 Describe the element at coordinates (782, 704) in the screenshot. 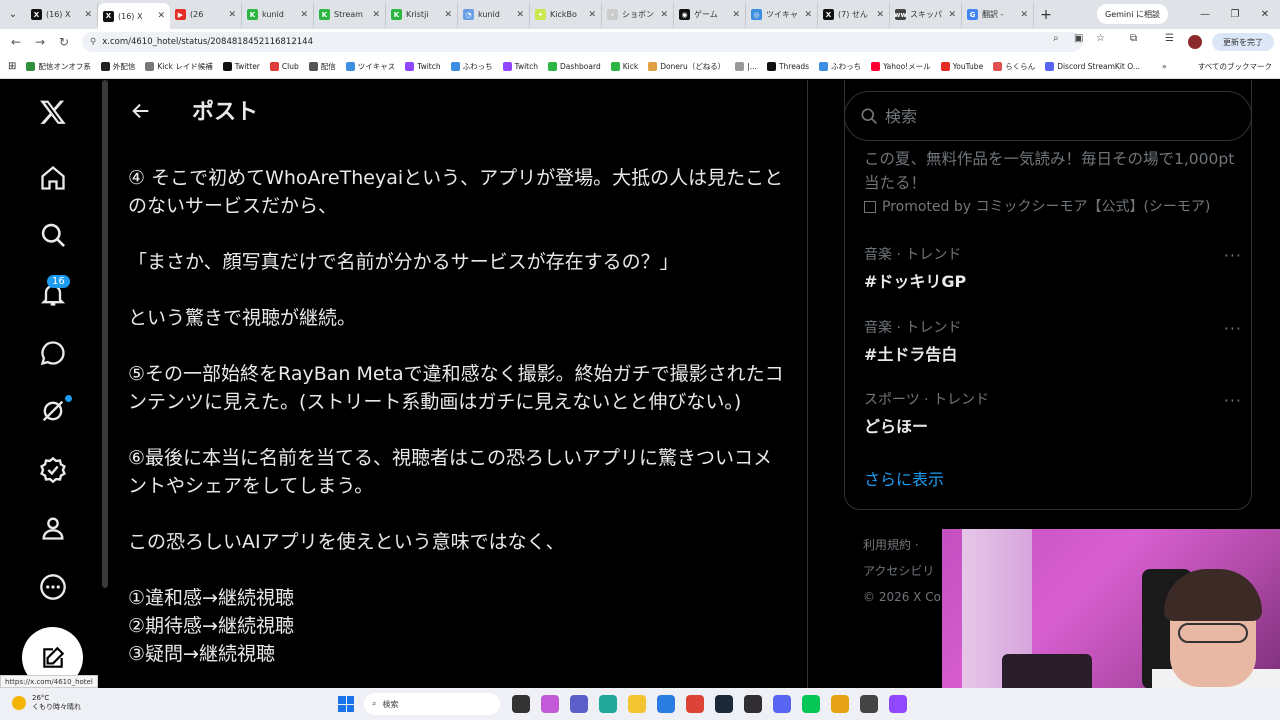

I see `discord-icon` at that location.